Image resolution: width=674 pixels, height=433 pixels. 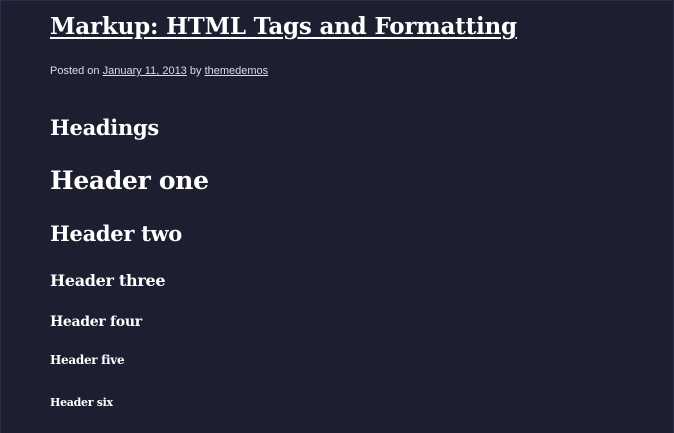 I want to click on posted-on-label: Posted on, so click(x=75, y=71).